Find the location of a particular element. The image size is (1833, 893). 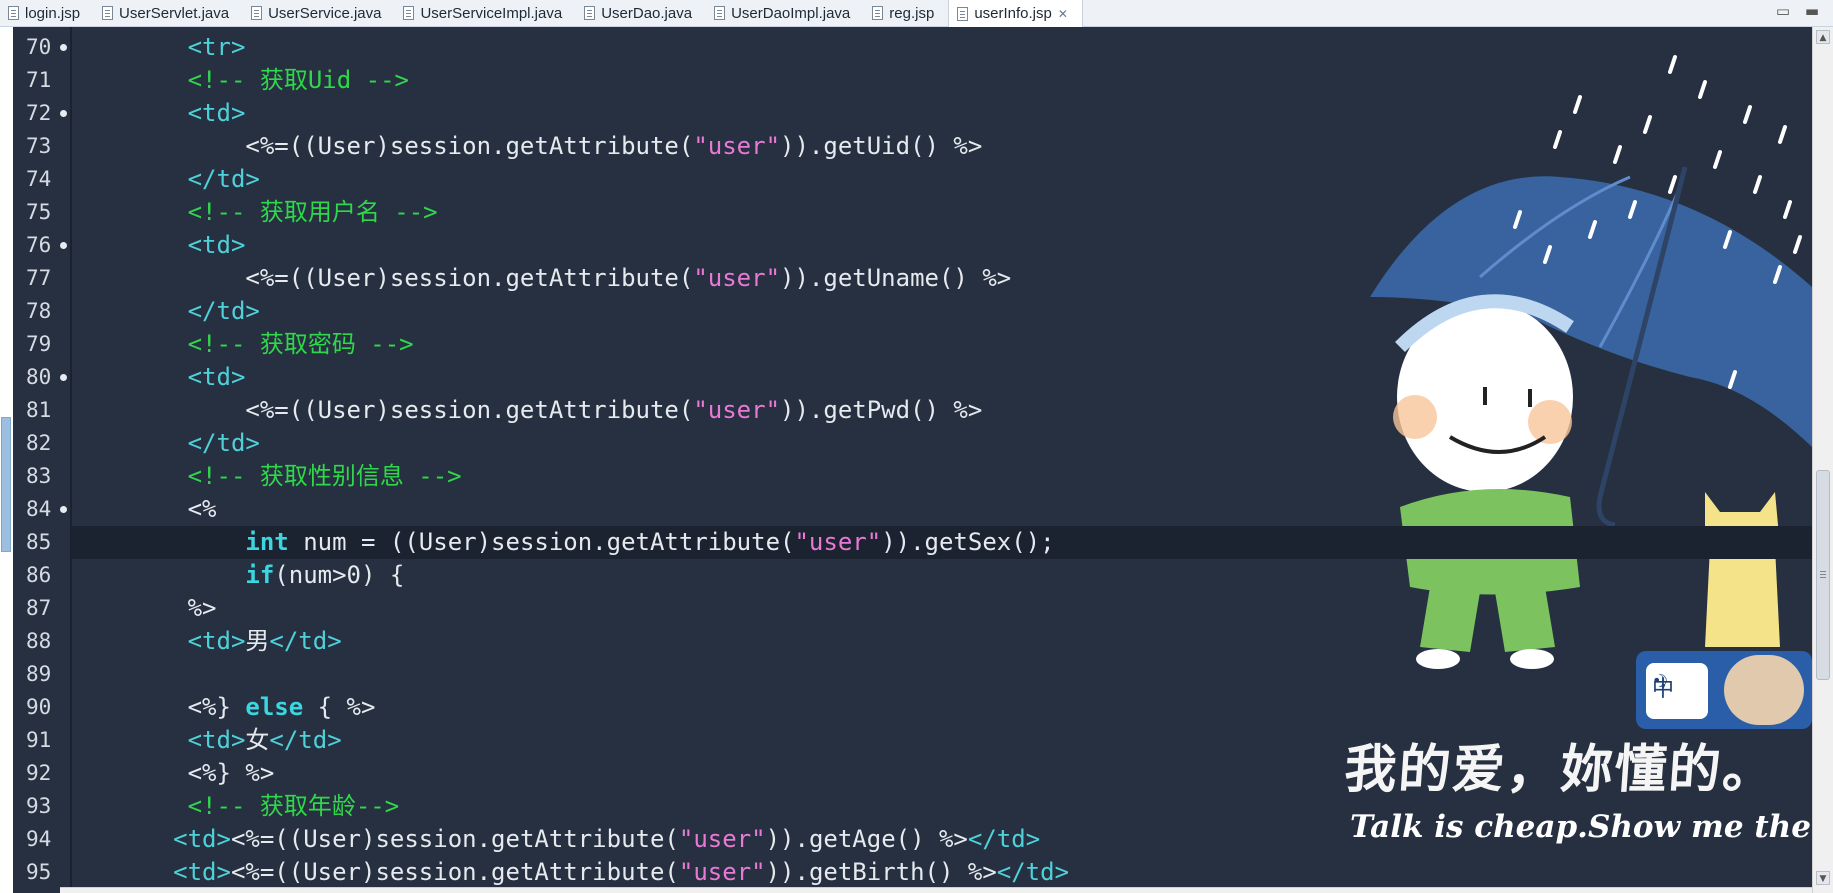

code-token: int is located at coordinates (267, 542).